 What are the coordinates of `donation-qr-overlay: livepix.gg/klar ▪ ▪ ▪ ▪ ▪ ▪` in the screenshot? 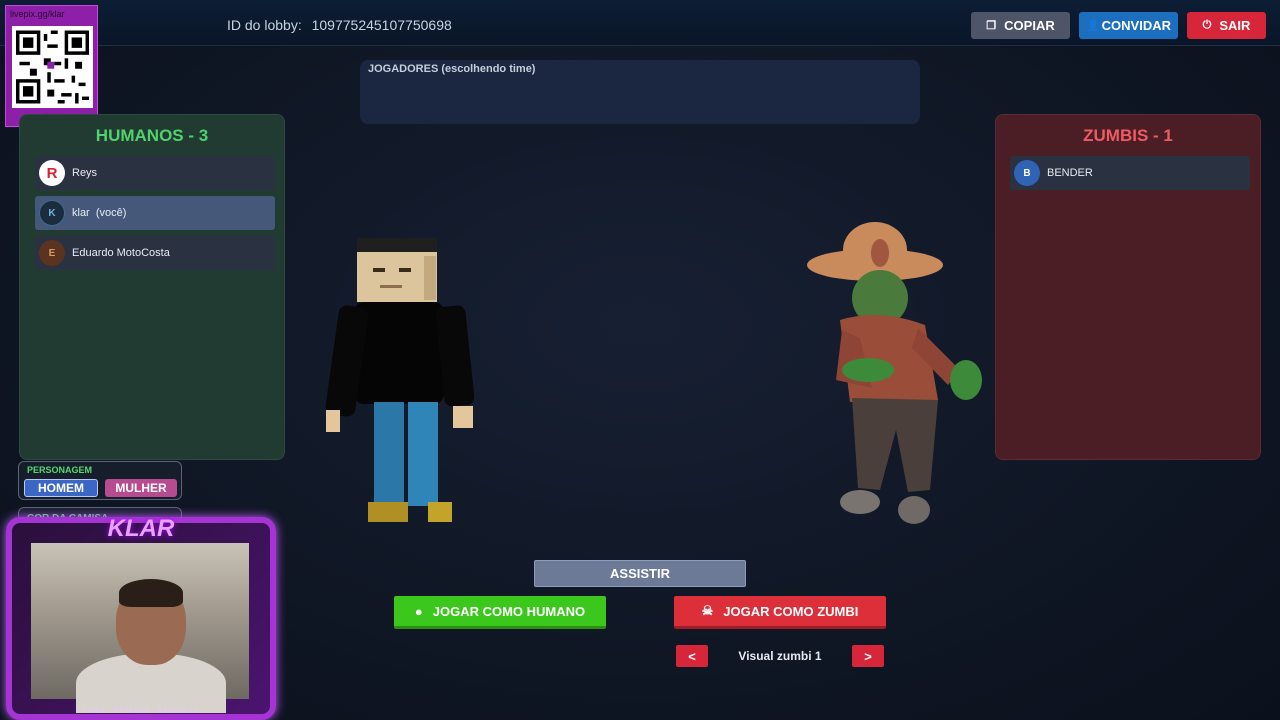 It's located at (51, 66).